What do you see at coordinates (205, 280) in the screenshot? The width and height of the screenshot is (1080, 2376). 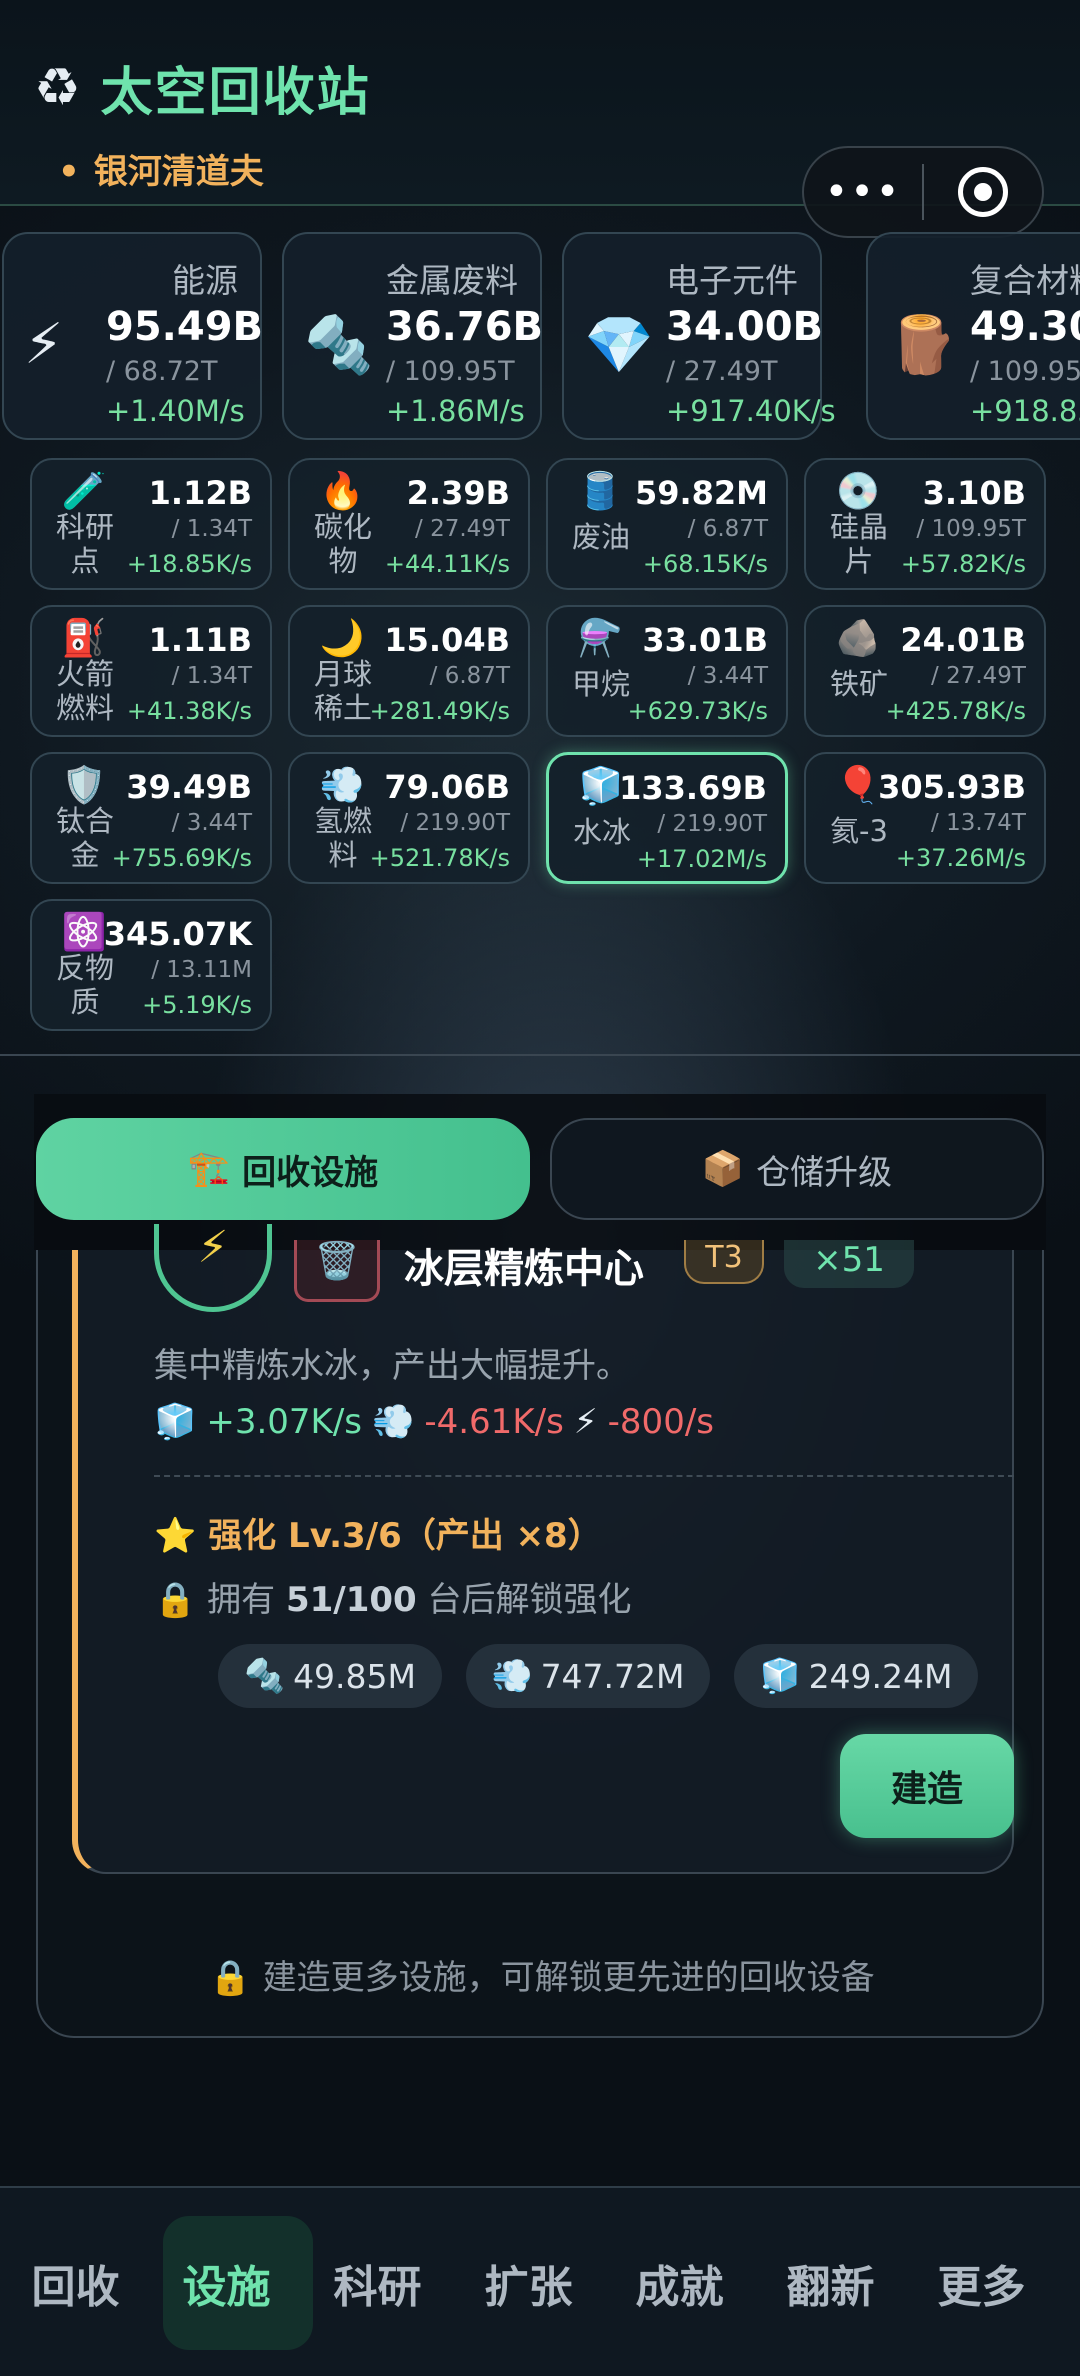 I see `resource-name: 能源` at bounding box center [205, 280].